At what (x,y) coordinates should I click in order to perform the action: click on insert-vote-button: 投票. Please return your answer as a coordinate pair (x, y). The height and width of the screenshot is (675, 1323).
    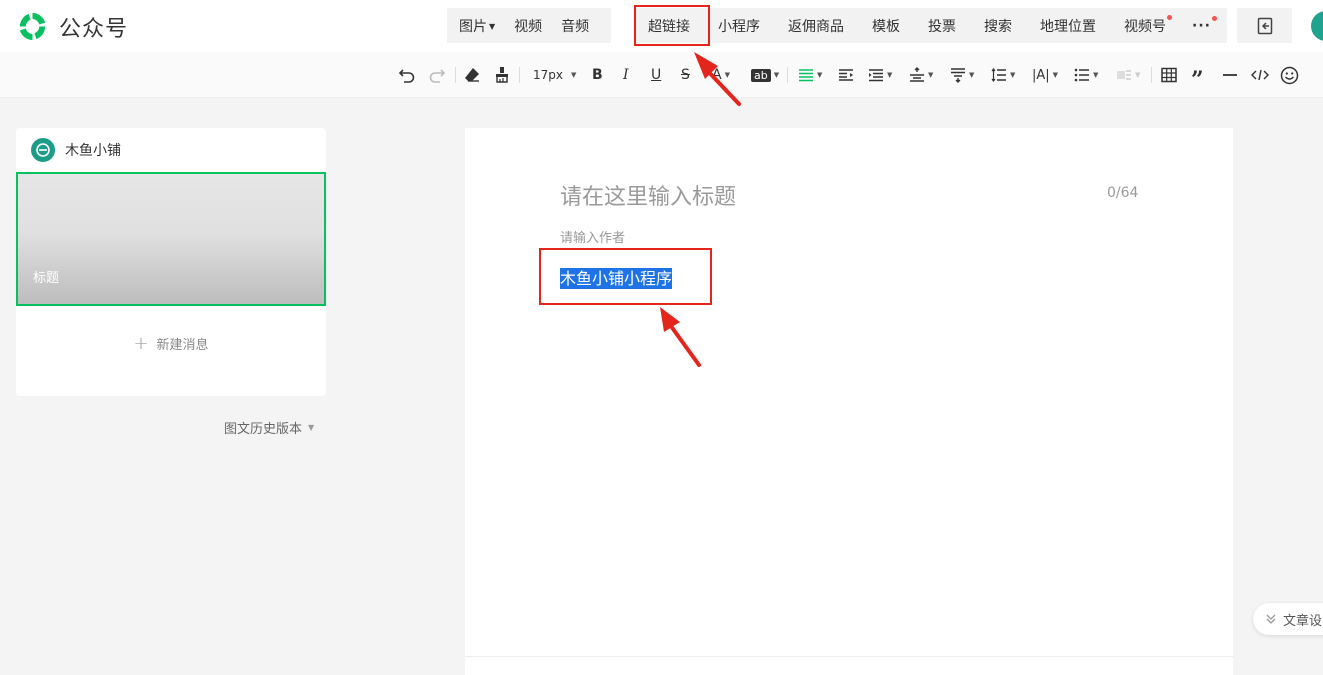
    Looking at the image, I should click on (942, 26).